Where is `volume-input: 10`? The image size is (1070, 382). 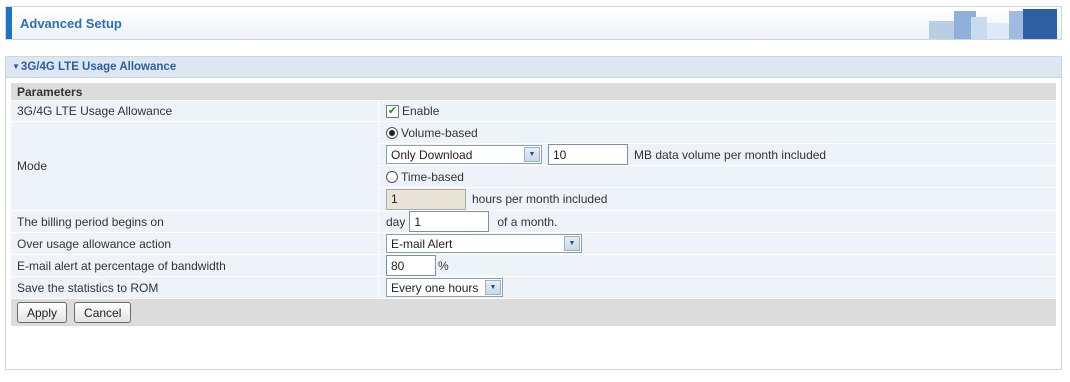
volume-input: 10 is located at coordinates (588, 154).